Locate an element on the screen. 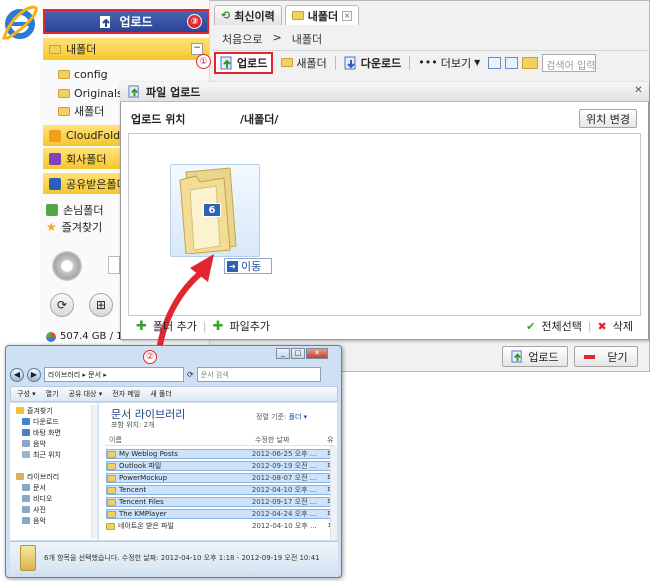  toolbar: 업로드 새폴더 다운로드 ••• 더보기 ▼ 검색어 입력 is located at coordinates (430, 62).